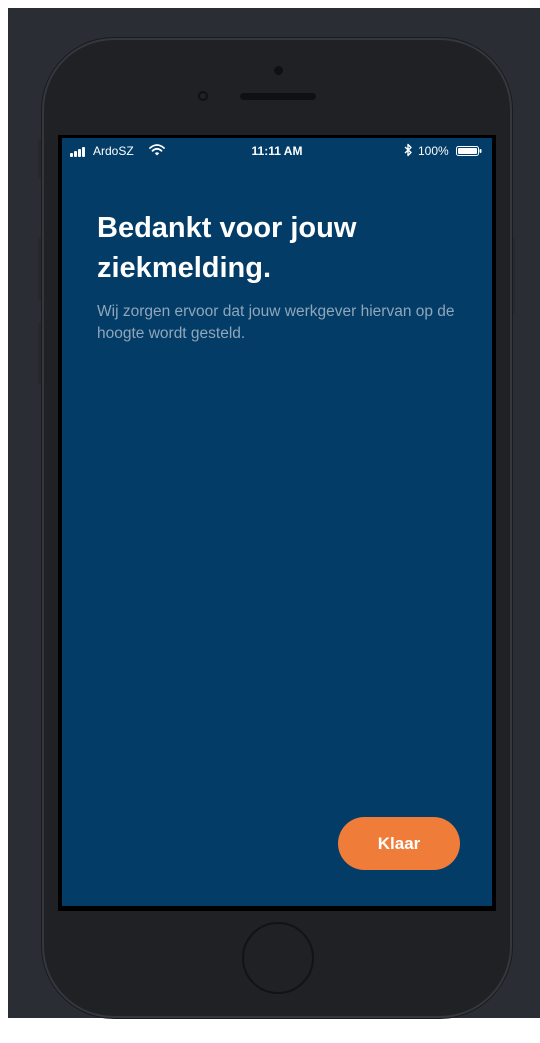 Image resolution: width=540 pixels, height=1043 pixels. Describe the element at coordinates (408, 150) in the screenshot. I see `bluetooth-icon` at that location.